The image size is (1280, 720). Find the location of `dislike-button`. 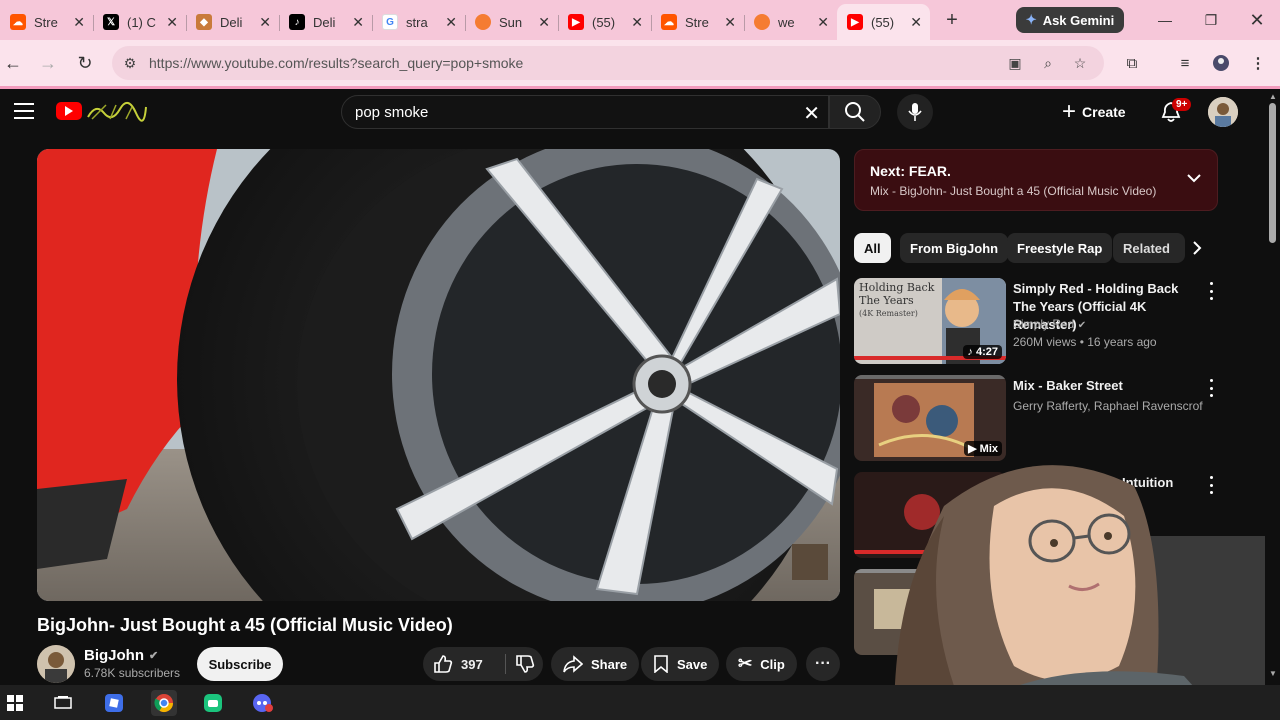

dislike-button is located at coordinates (525, 666).